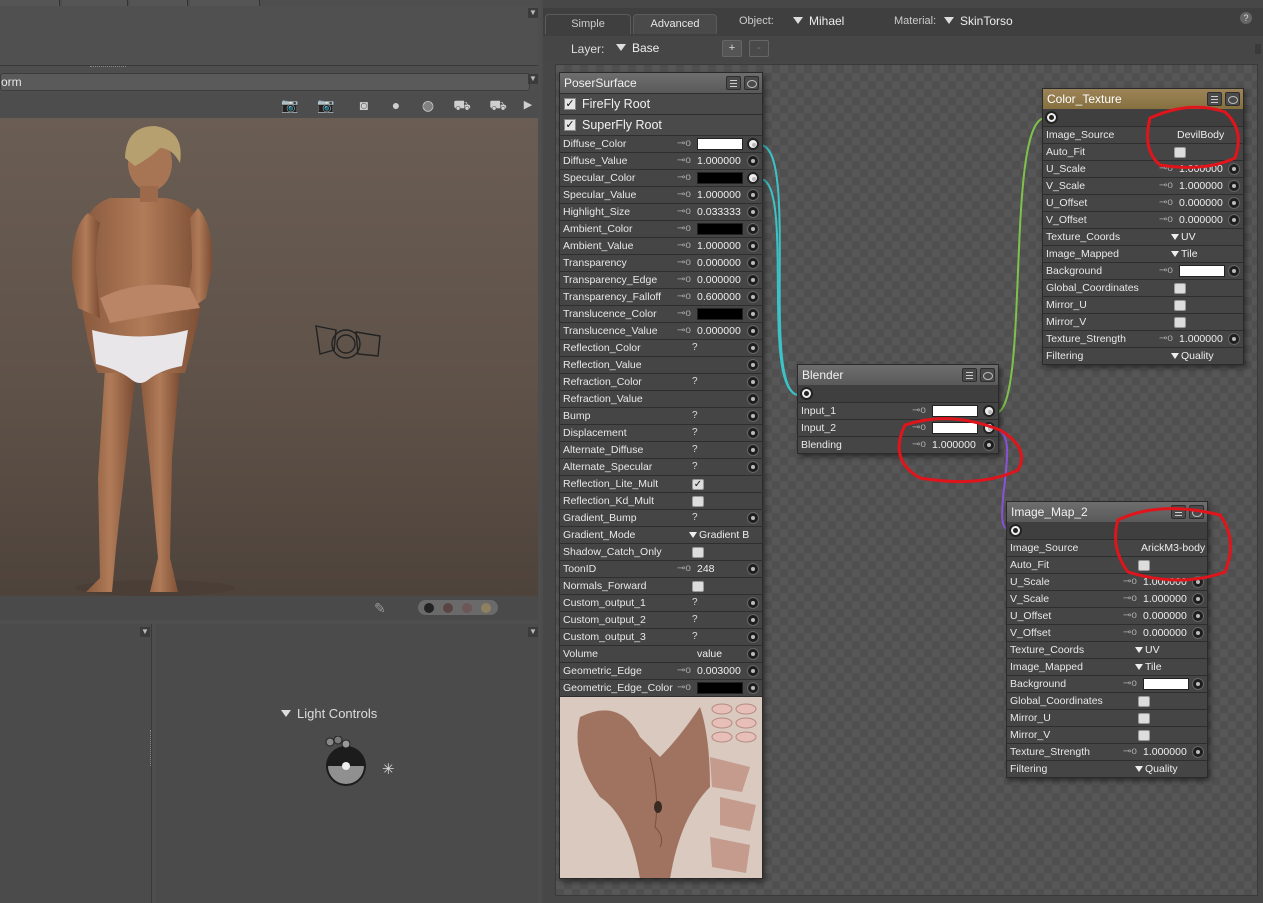  What do you see at coordinates (1143, 236) in the screenshot?
I see `param-row-texture-coords: Texture_Coords UV` at bounding box center [1143, 236].